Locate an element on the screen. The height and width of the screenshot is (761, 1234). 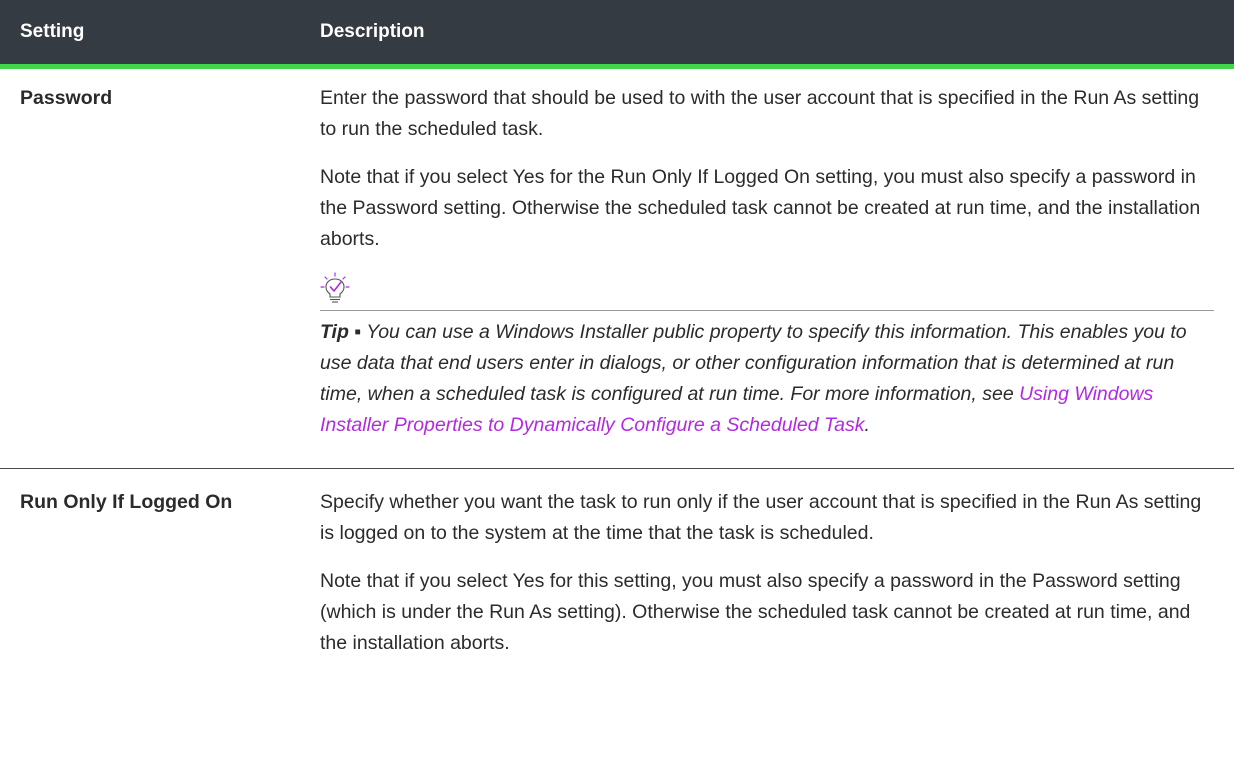
tip-end: . is located at coordinates (867, 424).